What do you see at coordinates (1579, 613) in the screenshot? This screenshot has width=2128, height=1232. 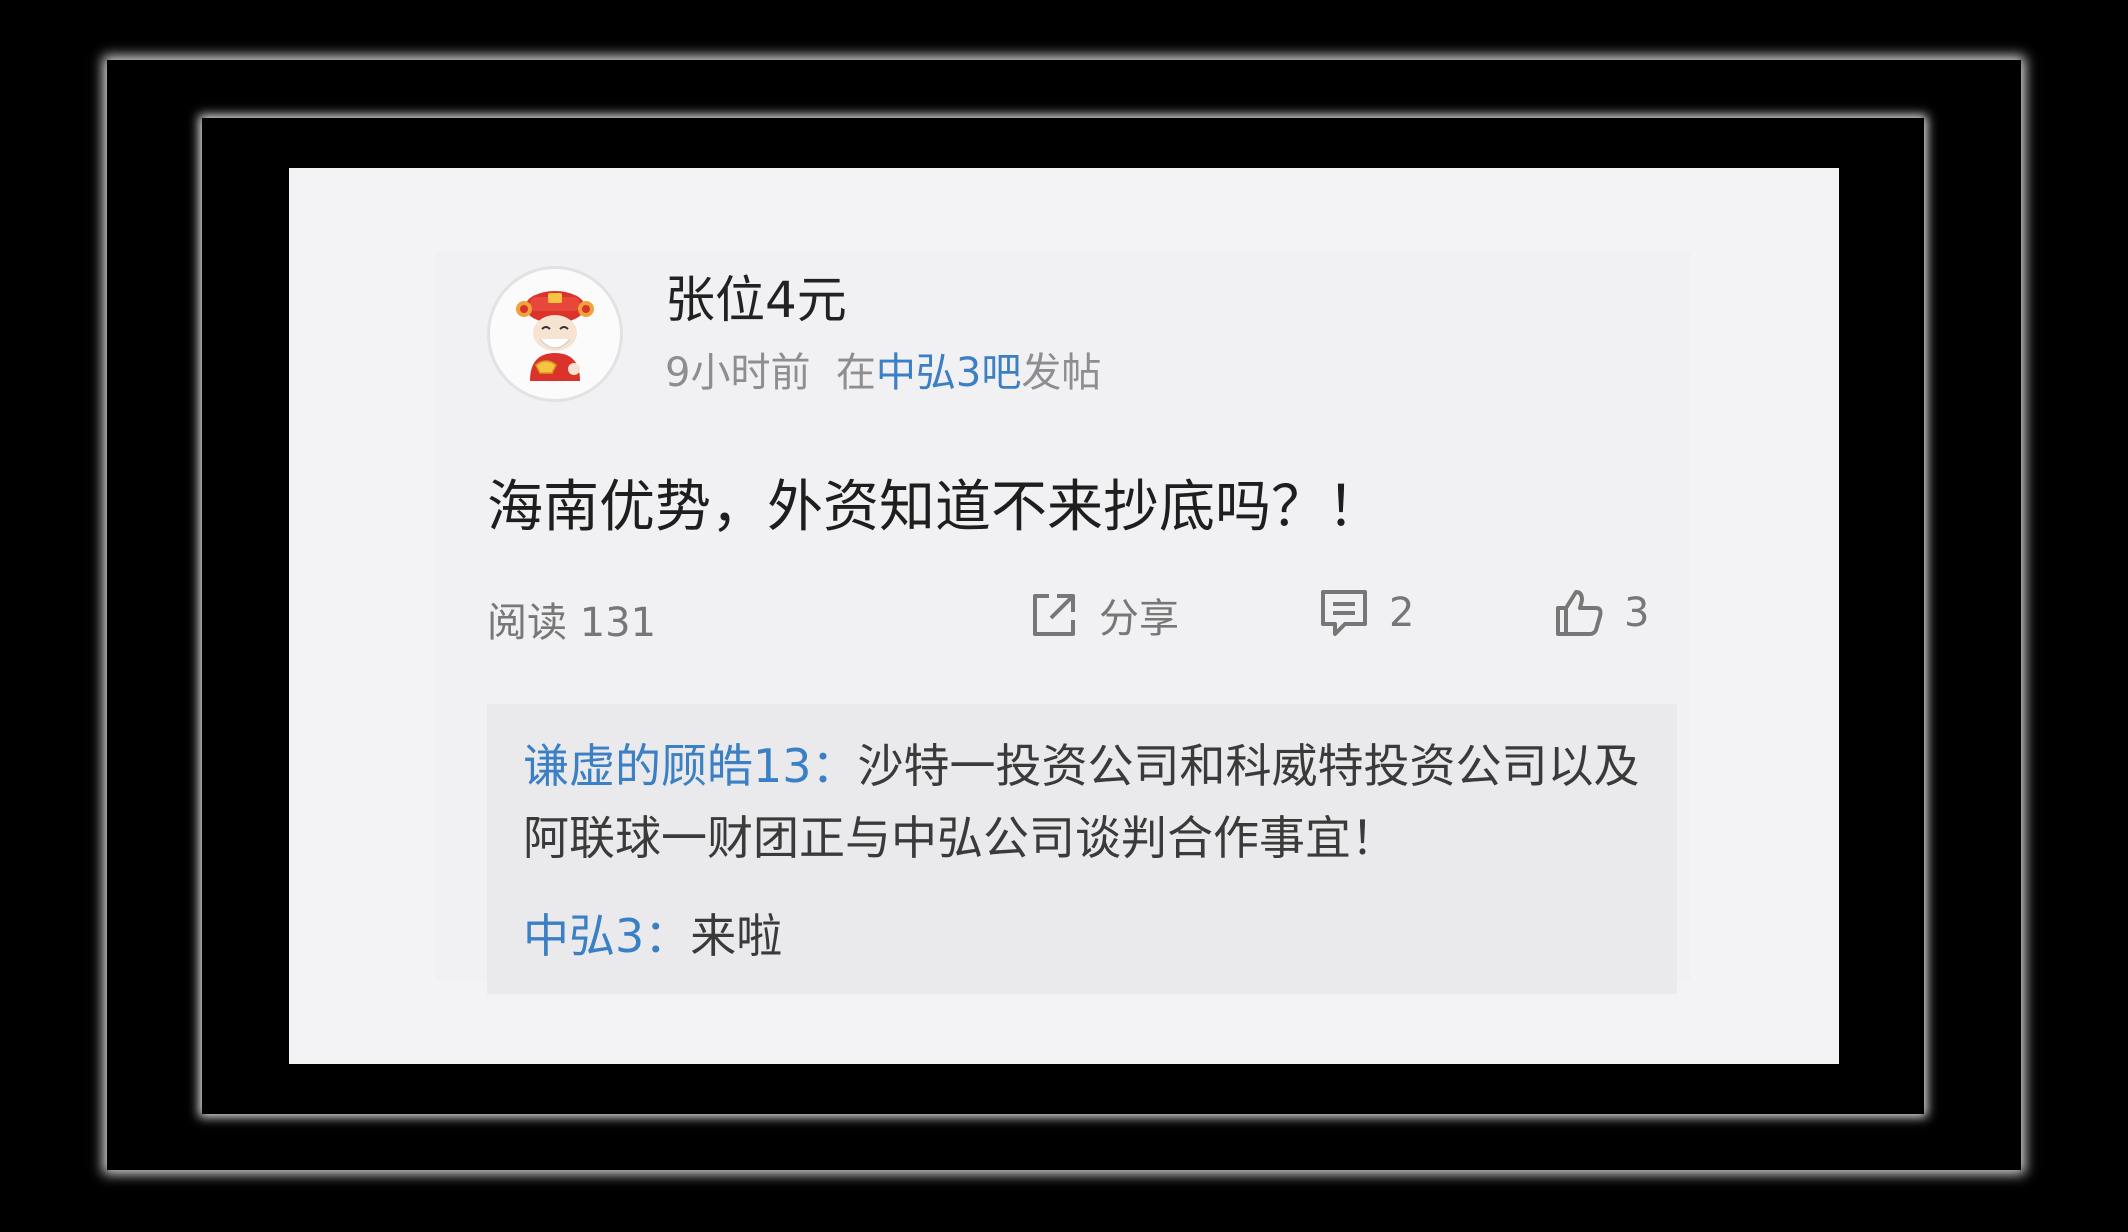 I see `thumbs-up-icon` at bounding box center [1579, 613].